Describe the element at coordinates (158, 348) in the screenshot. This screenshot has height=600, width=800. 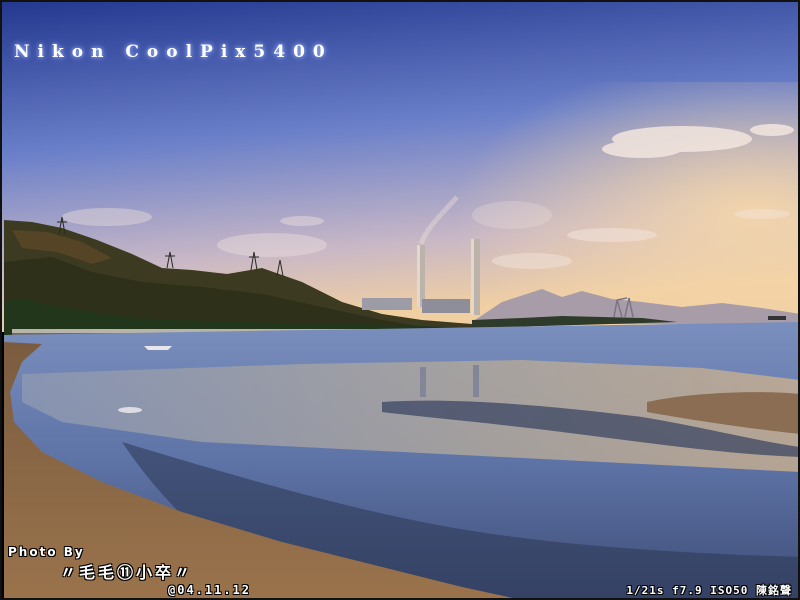
I see `boat` at that location.